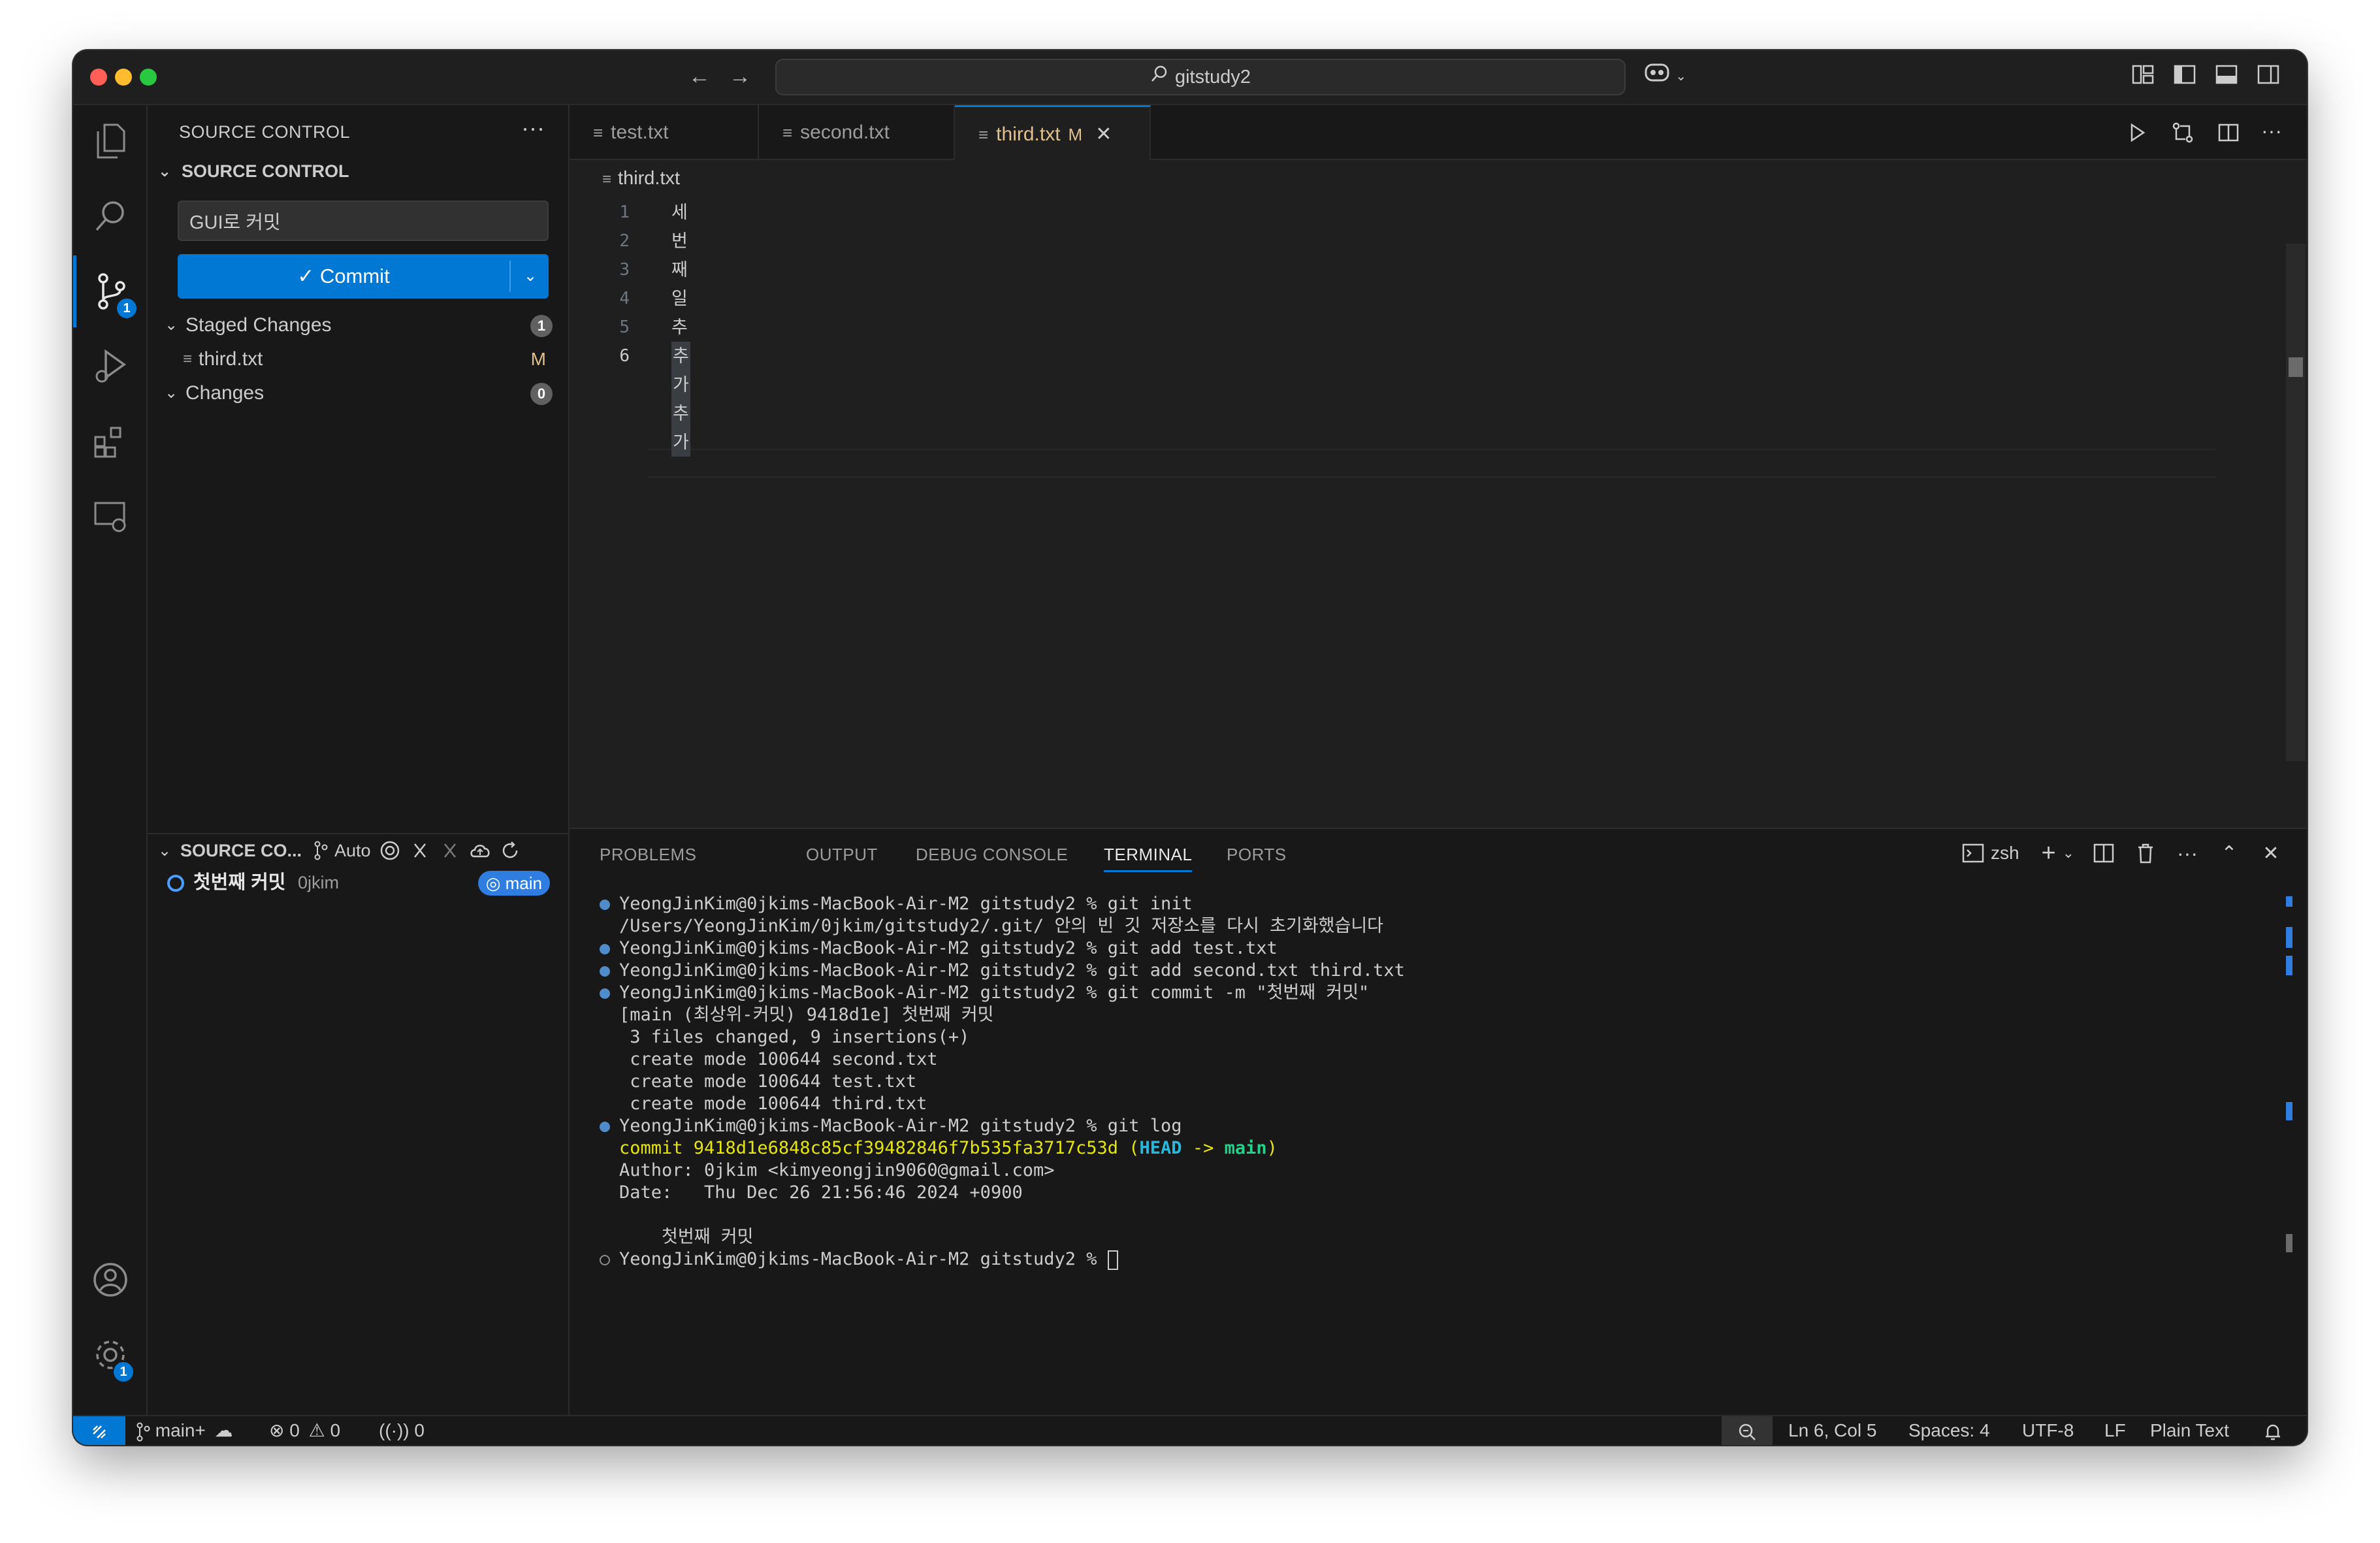 Image resolution: width=2380 pixels, height=1543 pixels. What do you see at coordinates (1832, 1430) in the screenshot?
I see `cursor-position: Ln 6, Col 5` at bounding box center [1832, 1430].